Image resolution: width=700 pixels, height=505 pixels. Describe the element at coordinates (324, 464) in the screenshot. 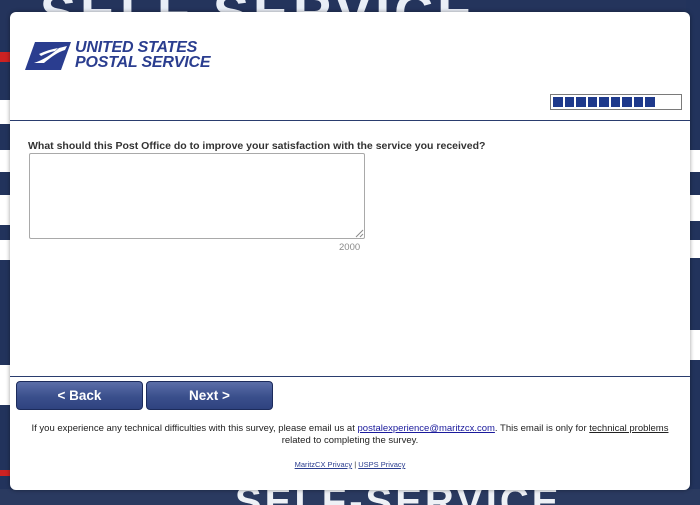

I see `maritzcx-privacy-link: MaritzCX Privacy` at that location.